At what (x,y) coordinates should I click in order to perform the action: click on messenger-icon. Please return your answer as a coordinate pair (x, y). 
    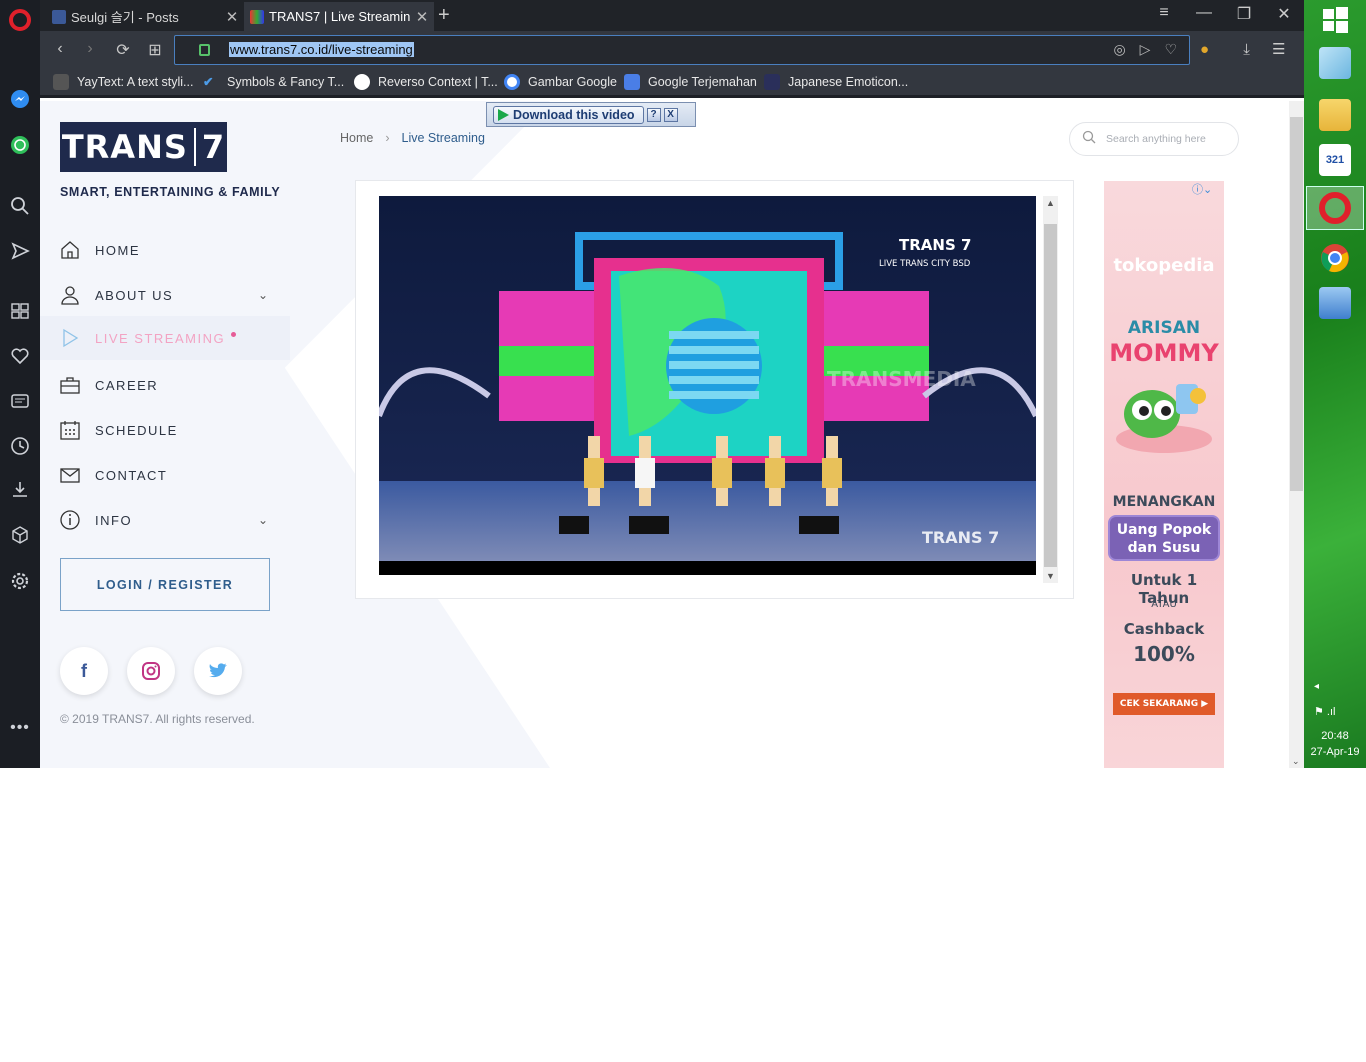
    Looking at the image, I should click on (20, 99).